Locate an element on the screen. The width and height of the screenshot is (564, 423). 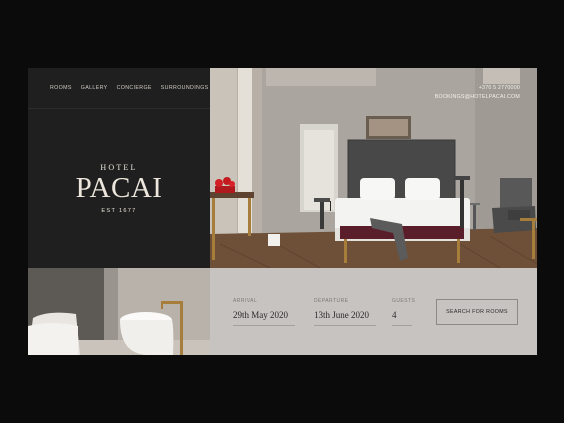
logo-wordmark: PACAI is located at coordinates (119, 188).